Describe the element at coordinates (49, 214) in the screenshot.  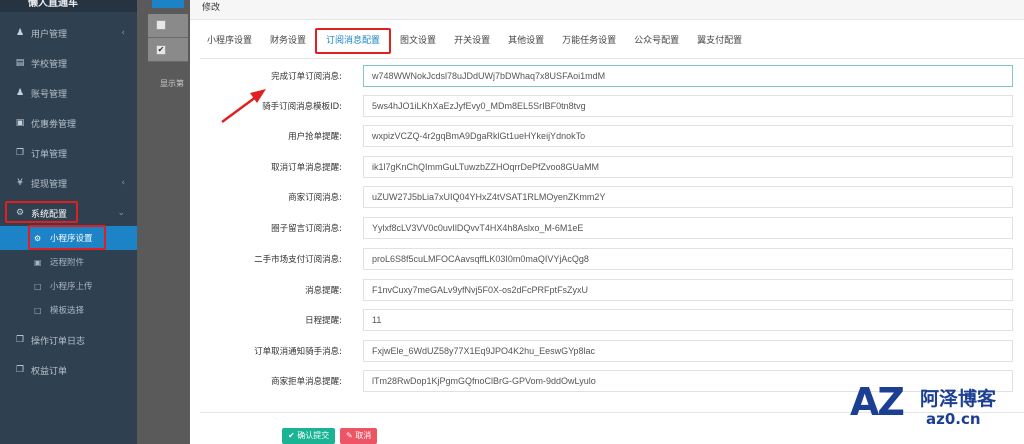
I see `sidebar-item-label: 系统配置` at that location.